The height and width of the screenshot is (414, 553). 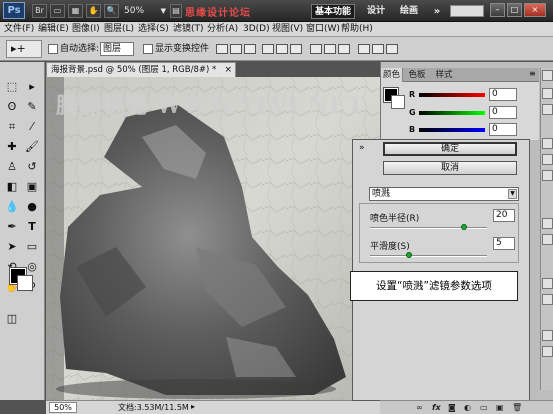 What do you see at coordinates (417, 75) in the screenshot?
I see `tab-swatches: 色板` at bounding box center [417, 75].